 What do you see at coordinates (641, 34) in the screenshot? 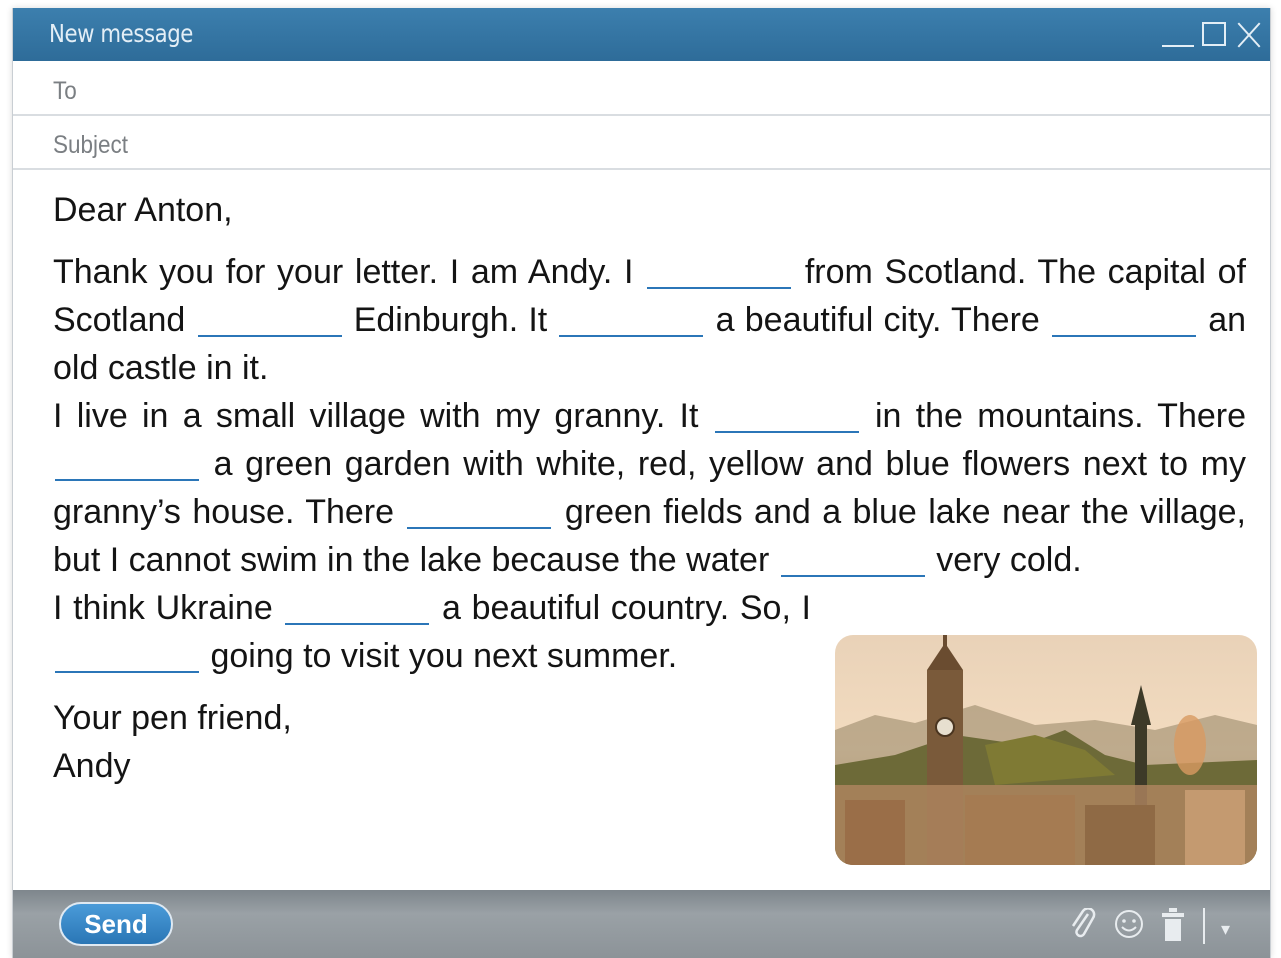
I see `title-bar: New message` at bounding box center [641, 34].